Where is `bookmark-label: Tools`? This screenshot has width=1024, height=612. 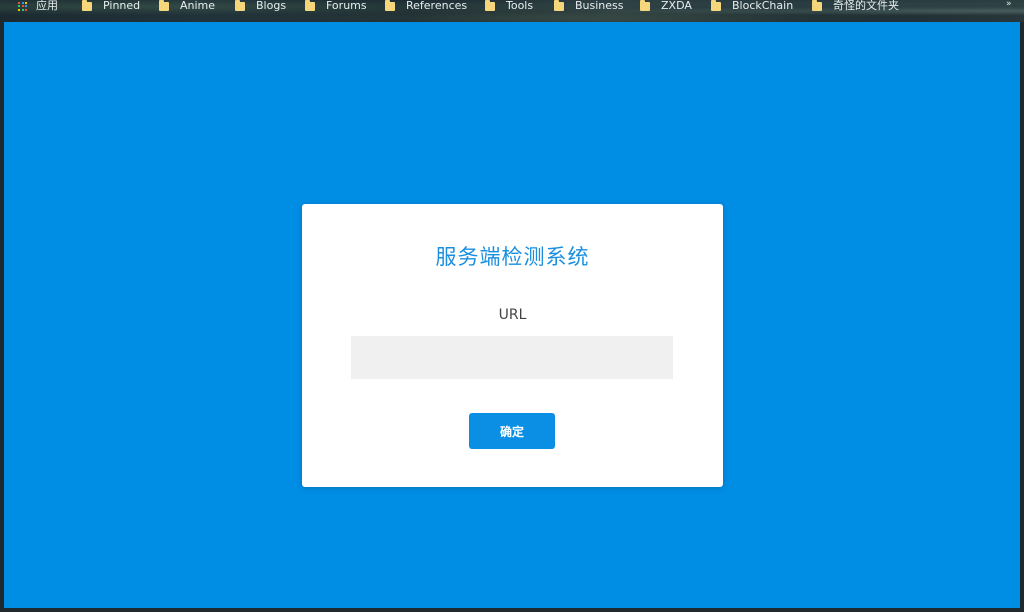 bookmark-label: Tools is located at coordinates (520, 6).